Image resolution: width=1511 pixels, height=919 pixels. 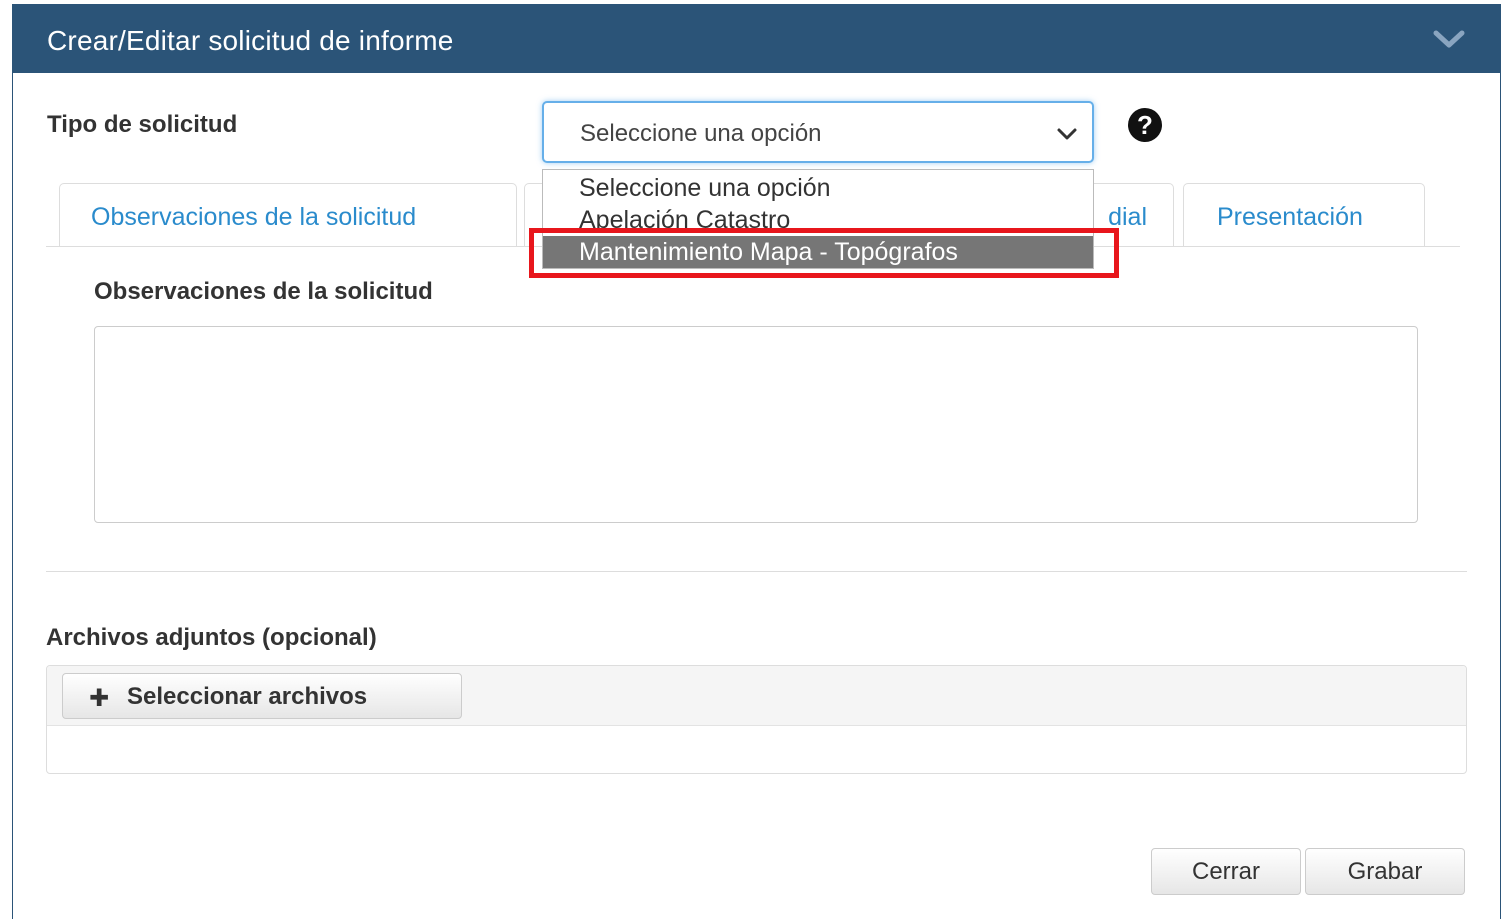 I want to click on observaciones-label: Observaciones de la solicitud, so click(x=263, y=291).